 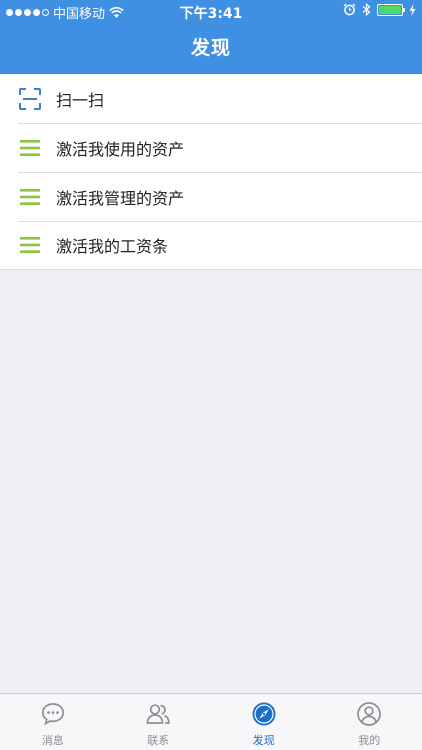 I want to click on charging-icon, so click(x=412, y=9).